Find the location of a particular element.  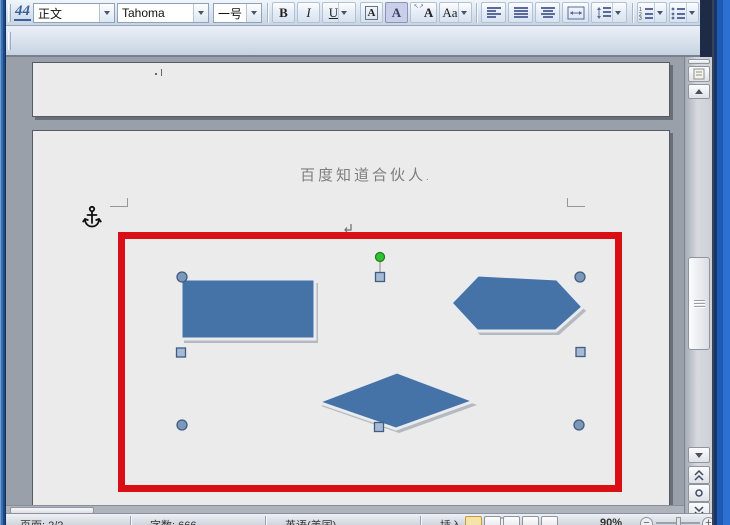

formatting-toolbar: 44 正文 Tahoma 一号 B I U A A ↖↗ A Aa 1 2 3 is located at coordinates (362, 13).